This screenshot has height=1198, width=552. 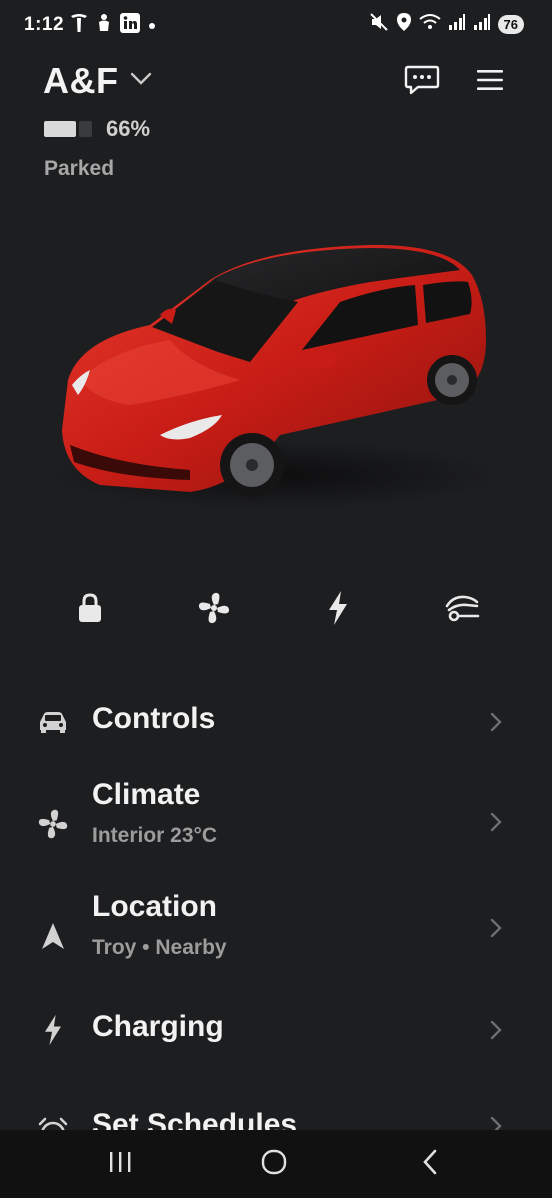 I want to click on climate-quick-button, so click(x=214, y=610).